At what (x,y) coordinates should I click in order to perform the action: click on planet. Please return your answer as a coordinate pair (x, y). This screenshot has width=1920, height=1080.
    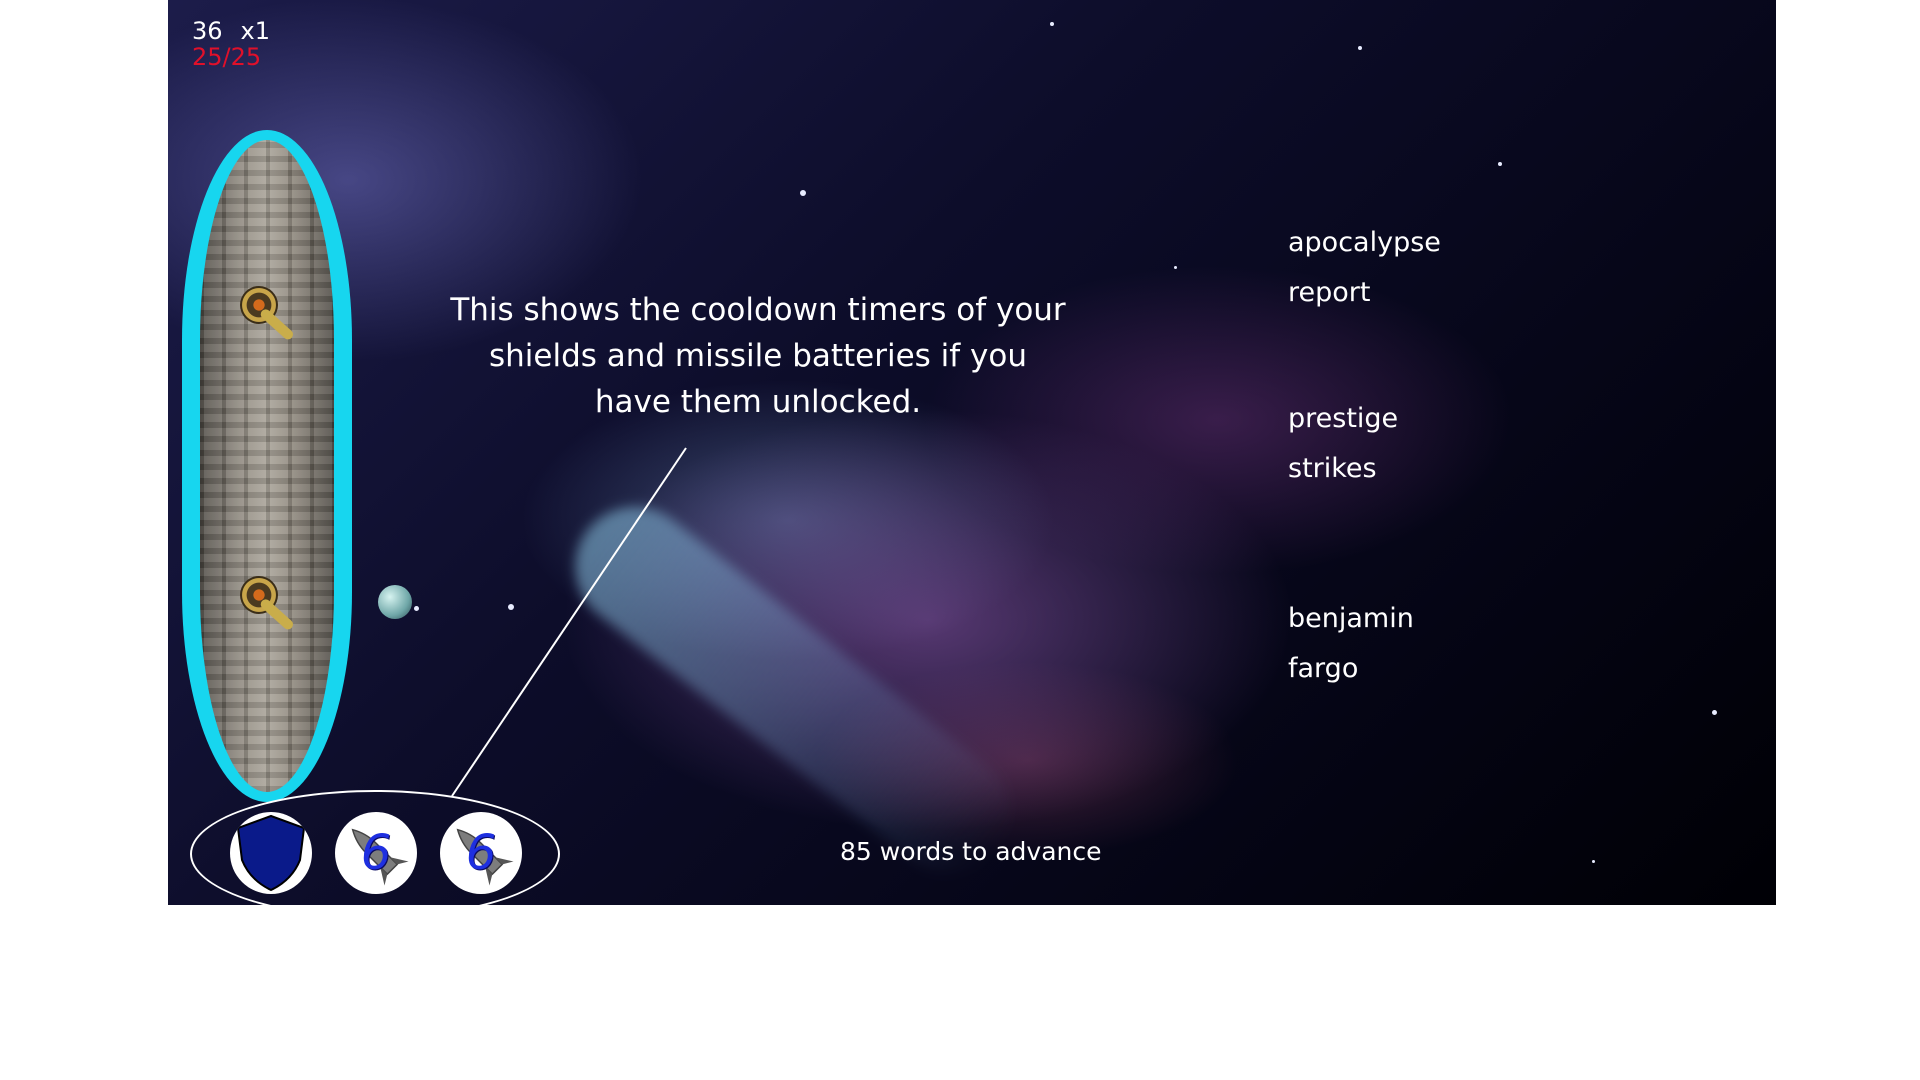
    Looking at the image, I should click on (395, 602).